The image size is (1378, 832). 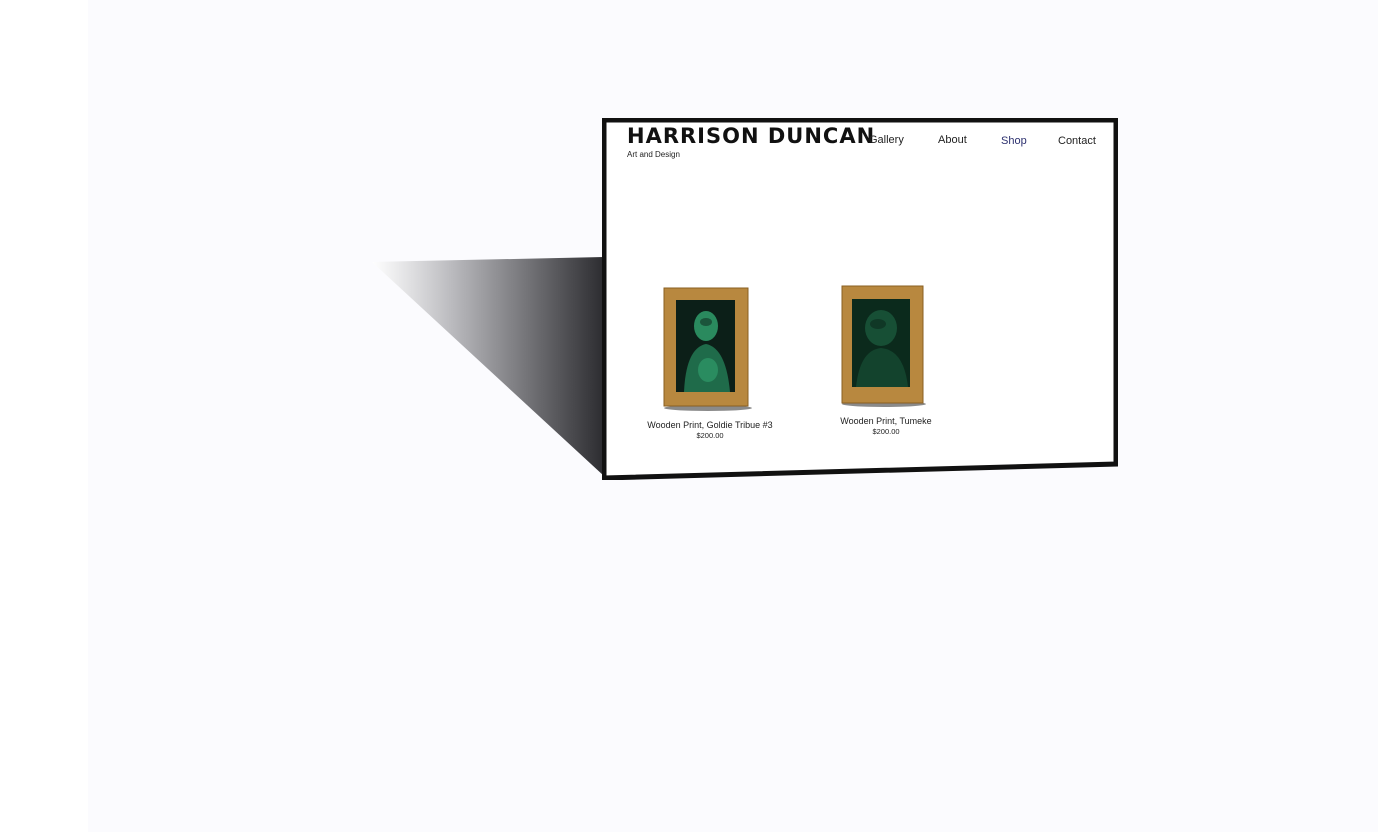 I want to click on site-title: HARRISON DUNCAN, so click(x=751, y=136).